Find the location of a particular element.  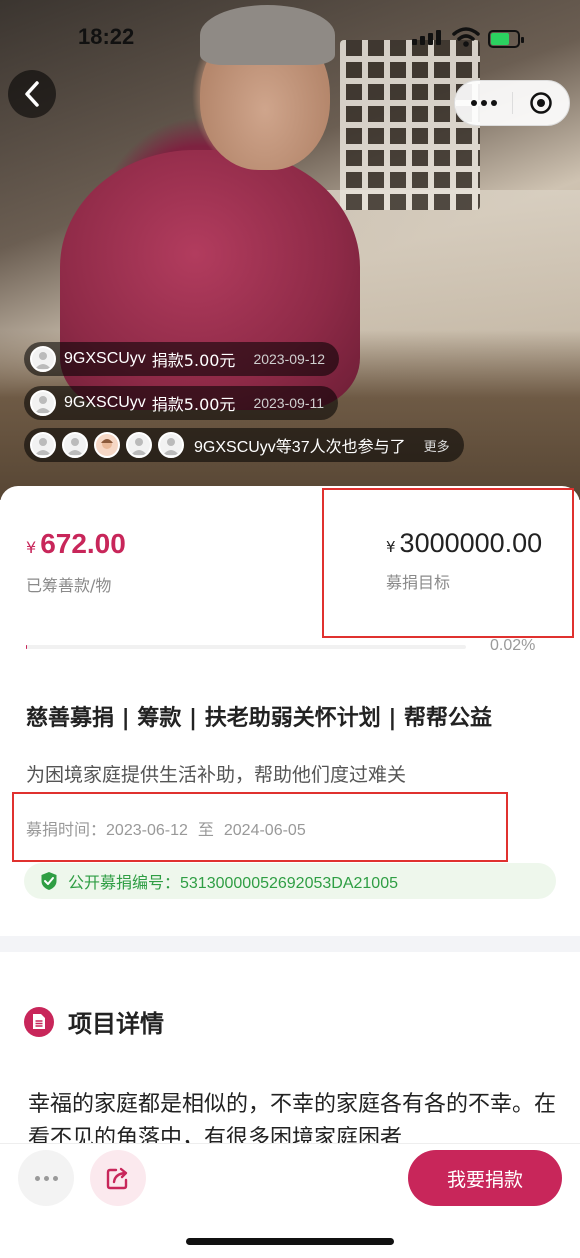

registration-number: 公开募捐编号：53130000052692053DA21005 is located at coordinates (233, 883).